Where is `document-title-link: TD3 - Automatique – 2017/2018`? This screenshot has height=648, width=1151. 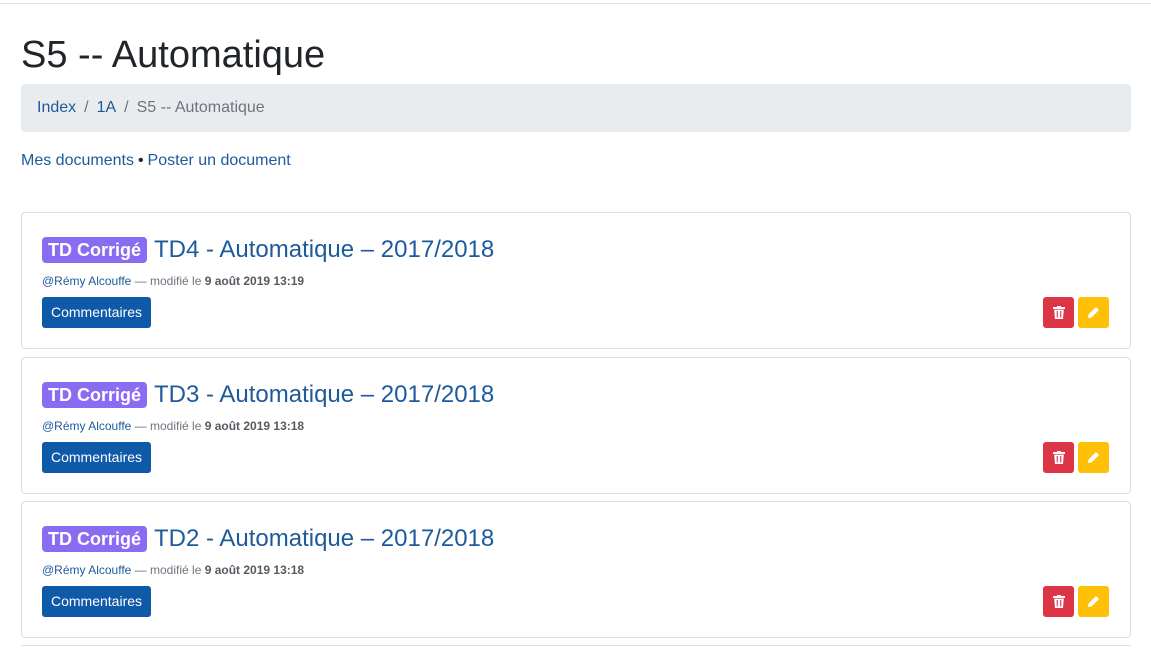 document-title-link: TD3 - Automatique – 2017/2018 is located at coordinates (324, 395).